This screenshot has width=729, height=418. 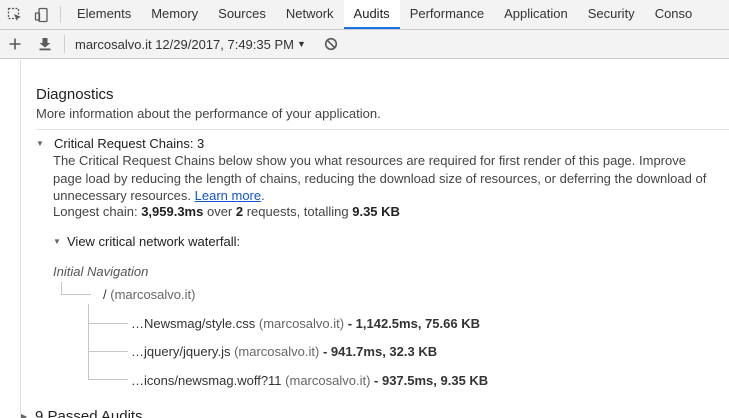 I want to click on longest-chain-time: 3,959.3ms, so click(x=172, y=211).